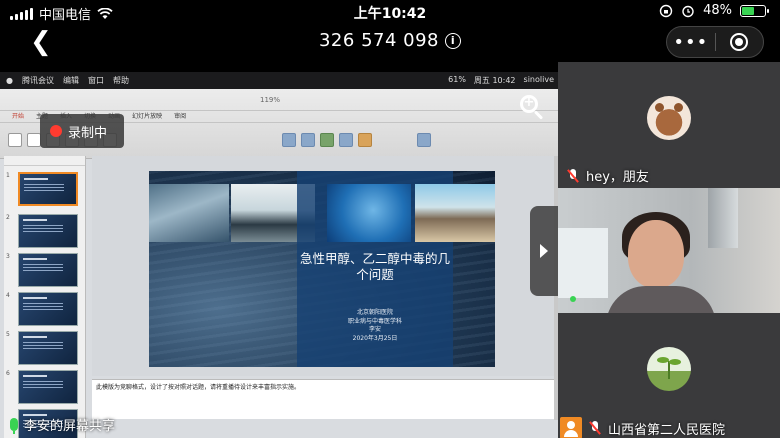 The width and height of the screenshot is (780, 438). I want to click on speaker-notes: 此模版为竞聊格式，设计了按对照对话题，请将重播待设计来丰富指示实施。, so click(323, 399).